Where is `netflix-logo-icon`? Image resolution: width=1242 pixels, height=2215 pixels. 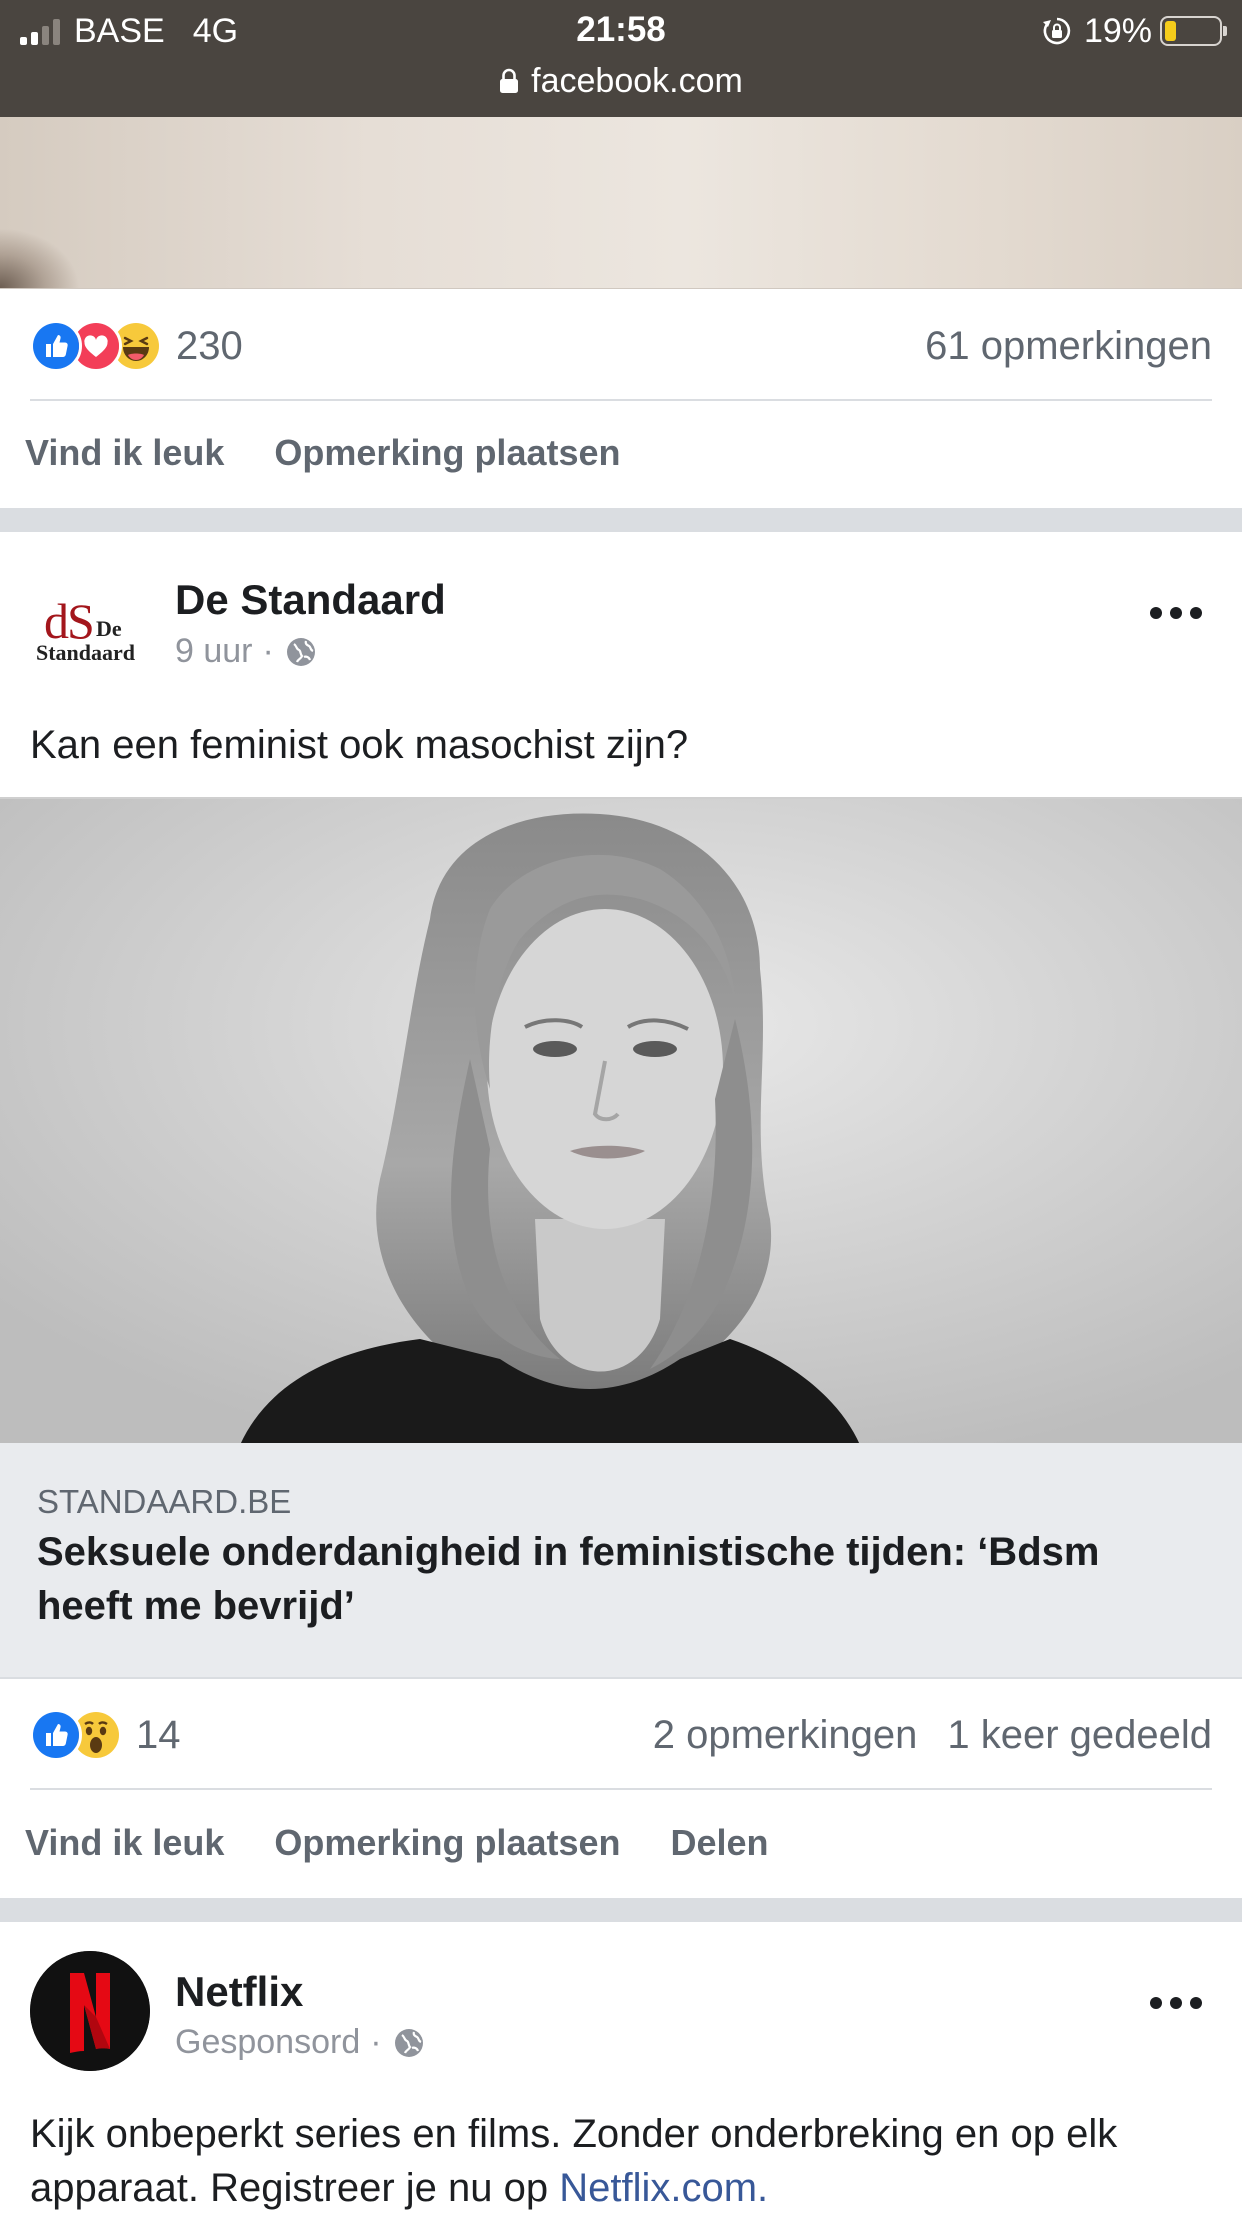
netflix-logo-icon is located at coordinates (90, 2011).